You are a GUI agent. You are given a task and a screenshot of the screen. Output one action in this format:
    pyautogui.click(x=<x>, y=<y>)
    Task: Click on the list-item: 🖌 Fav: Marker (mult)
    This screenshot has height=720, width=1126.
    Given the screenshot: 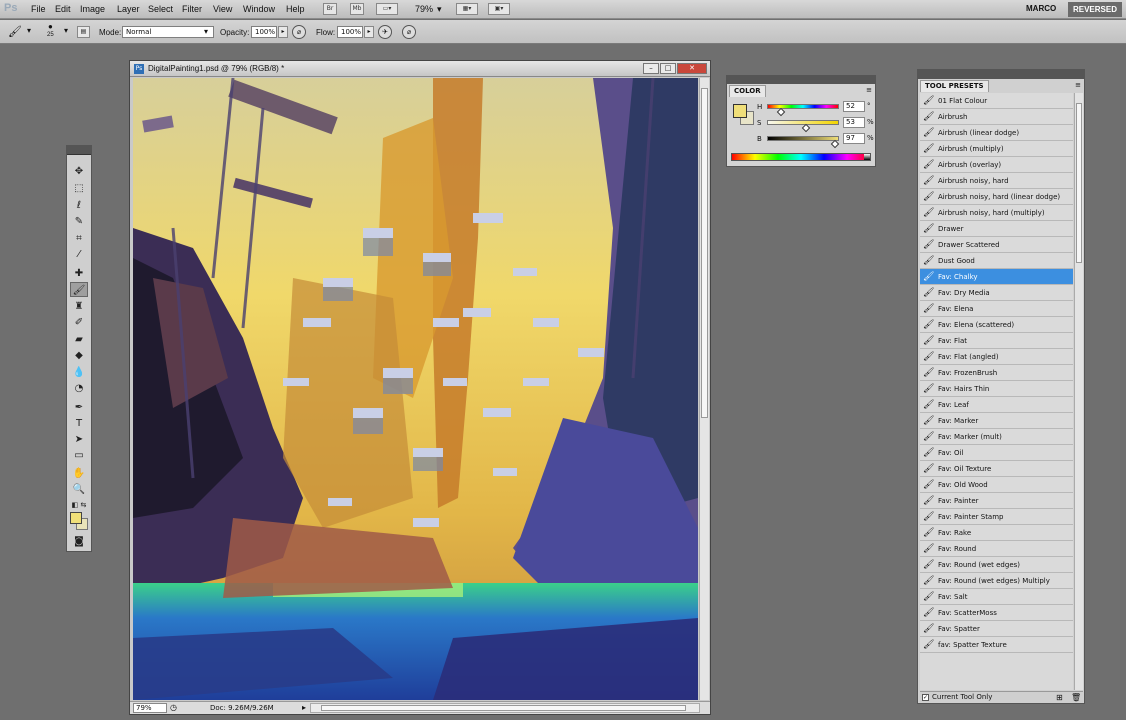 What is the action you would take?
    pyautogui.click(x=996, y=437)
    